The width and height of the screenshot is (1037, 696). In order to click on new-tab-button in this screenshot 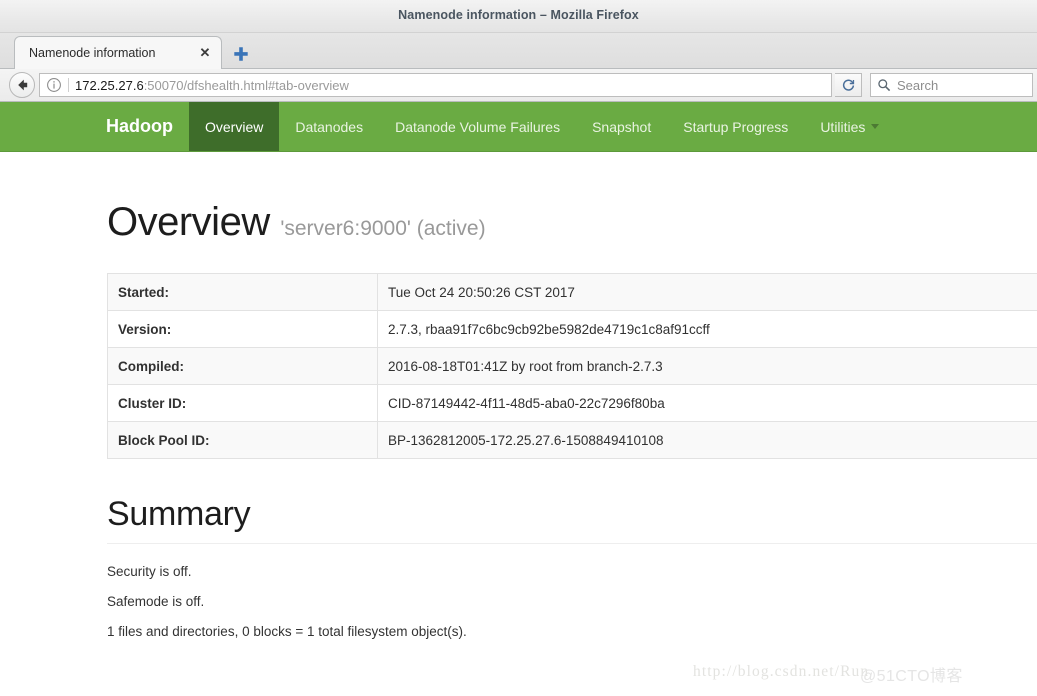, I will do `click(241, 54)`.